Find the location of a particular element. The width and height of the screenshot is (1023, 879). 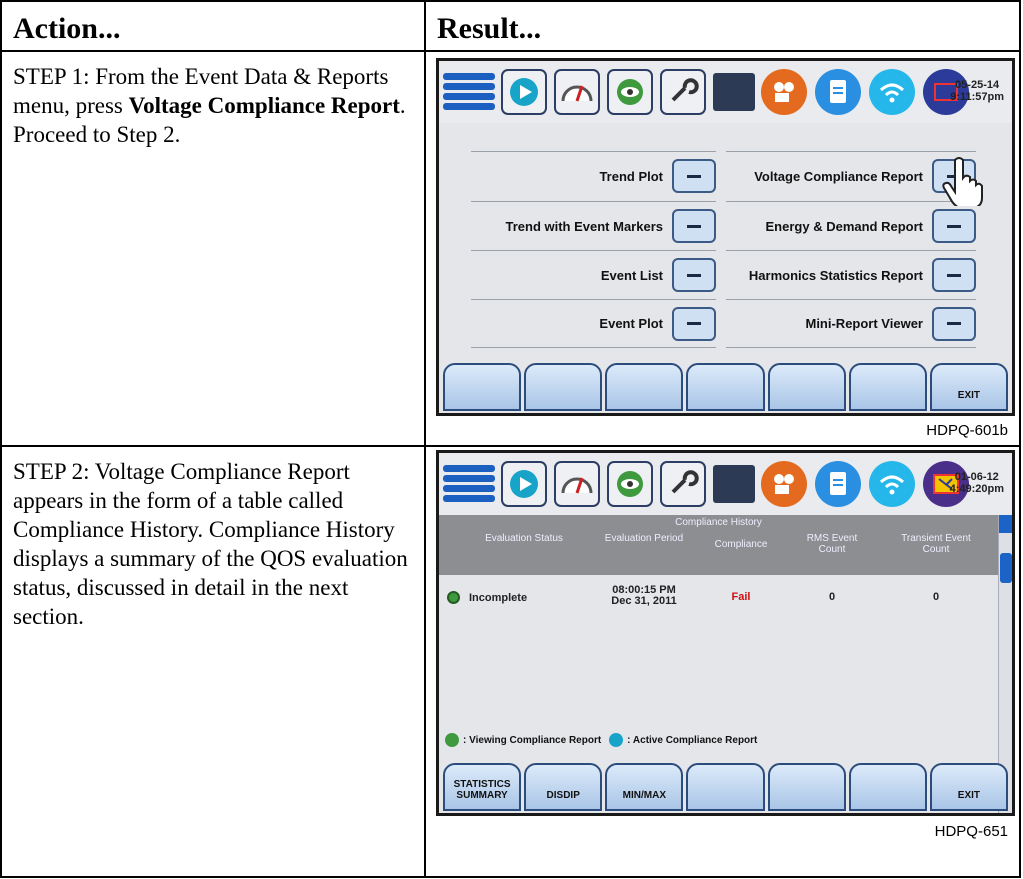

menu-item-voltage-compliance-report: Voltage Compliance Report is located at coordinates (851, 175).